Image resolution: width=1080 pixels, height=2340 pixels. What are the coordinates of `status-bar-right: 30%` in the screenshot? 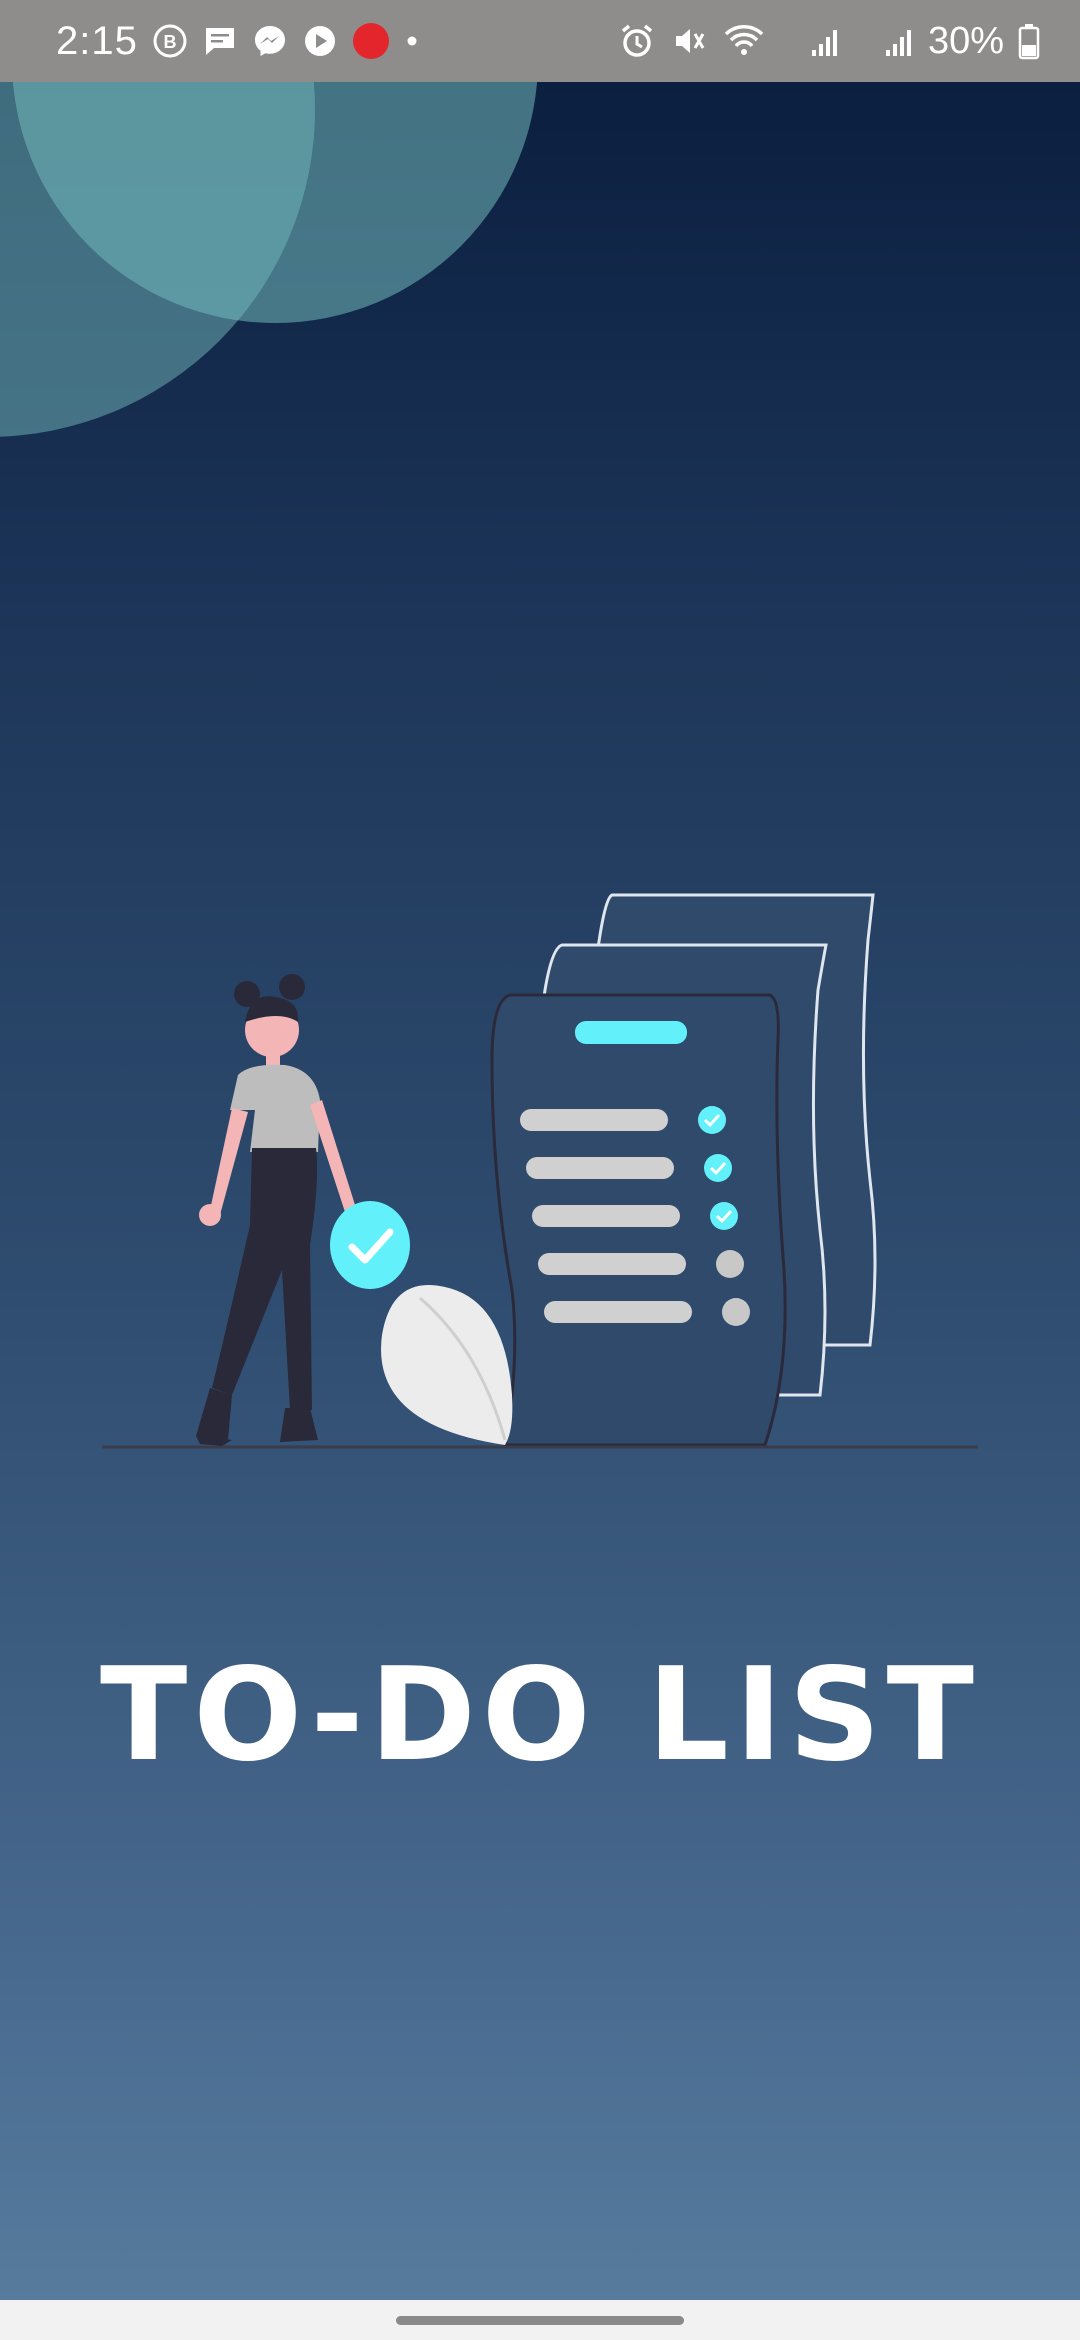 It's located at (829, 41).